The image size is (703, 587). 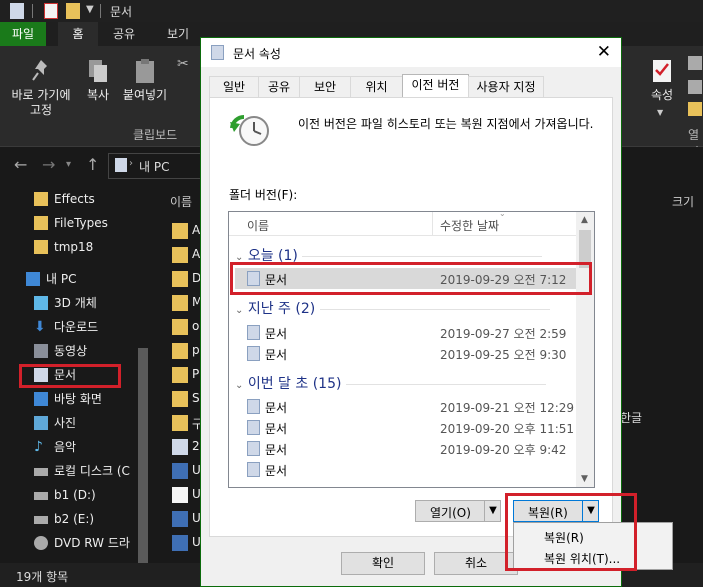 What do you see at coordinates (143, 455) in the screenshot?
I see `nav-pane-scrollbar` at bounding box center [143, 455].